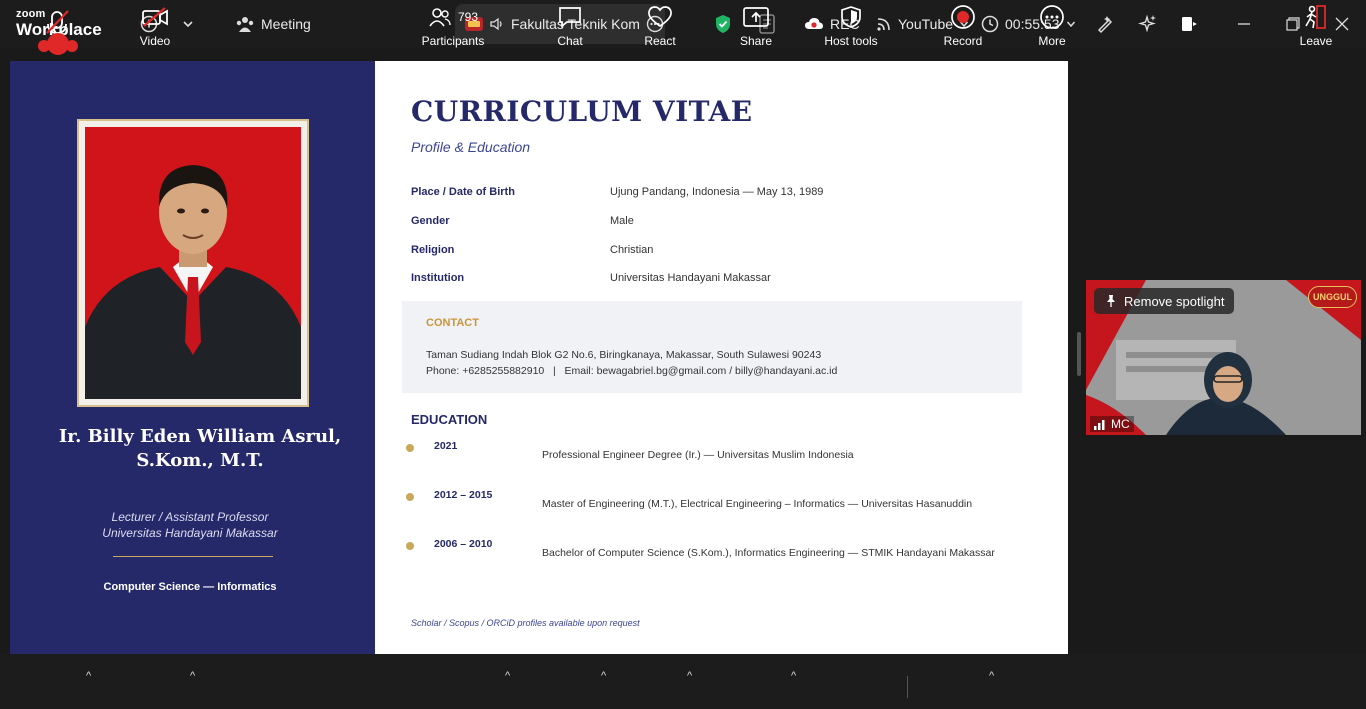  What do you see at coordinates (190, 517) in the screenshot?
I see `role-line-1: Lecturer / Assistant Professor` at bounding box center [190, 517].